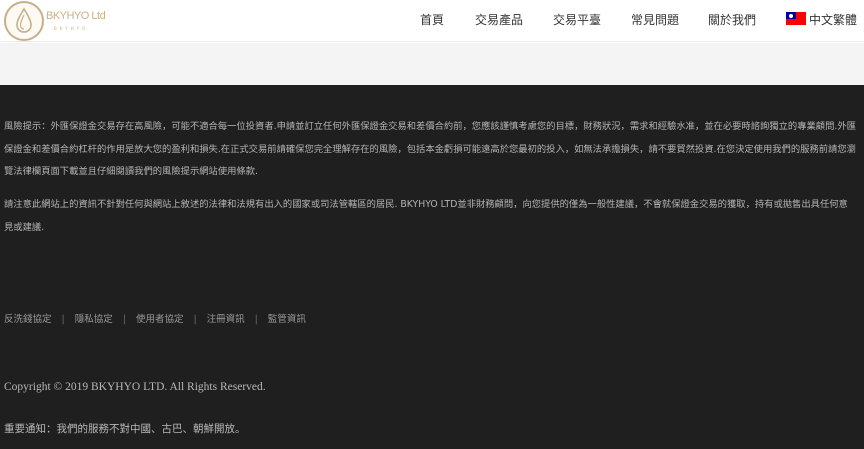  I want to click on footer-links: 反洗錢協定 | 隱私協定 | 使用者協定 | 注冊資訊 | 監管資訊, so click(155, 318).